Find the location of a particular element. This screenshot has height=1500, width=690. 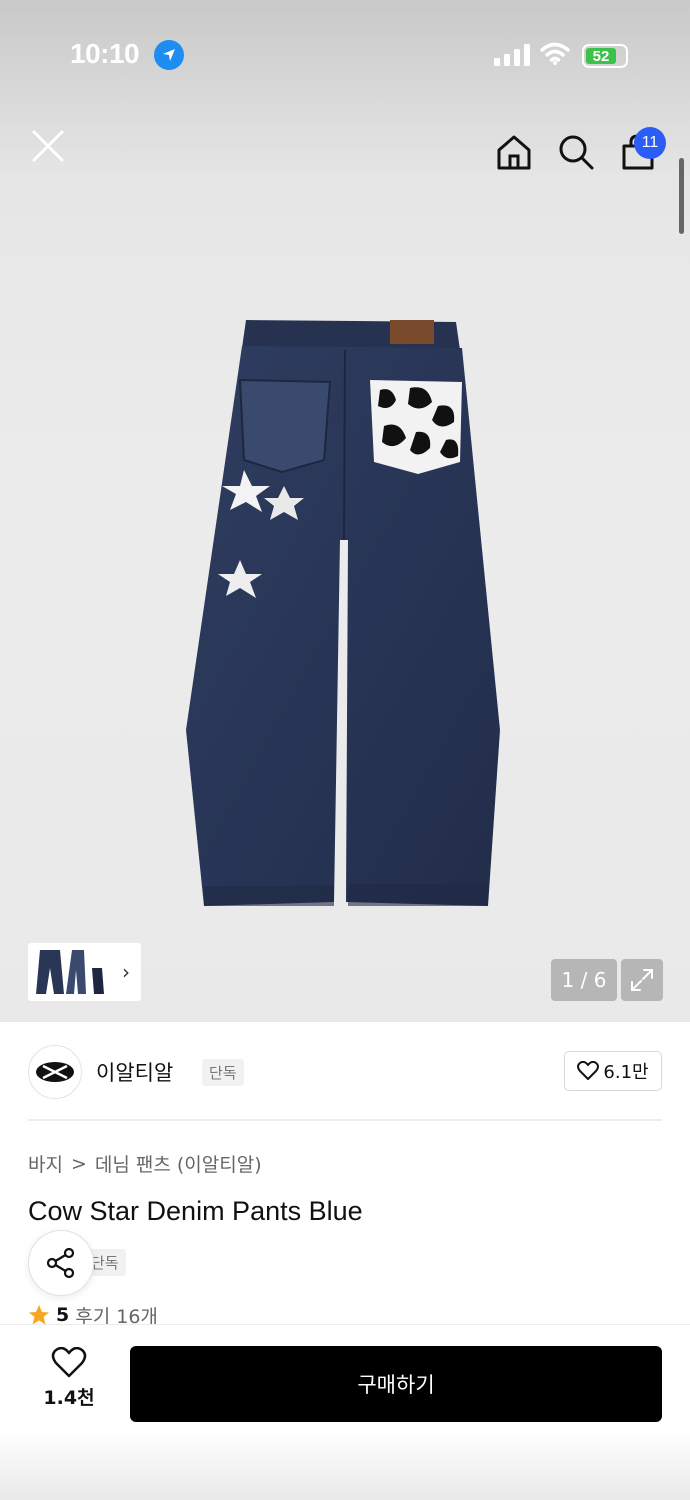

status-bar: 10:10 52 is located at coordinates (345, 55).